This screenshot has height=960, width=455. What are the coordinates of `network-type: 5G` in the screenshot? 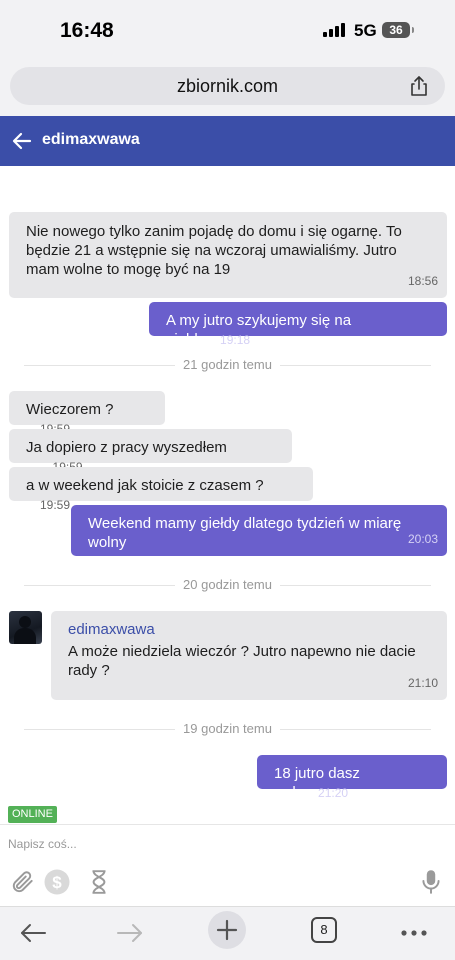 It's located at (365, 30).